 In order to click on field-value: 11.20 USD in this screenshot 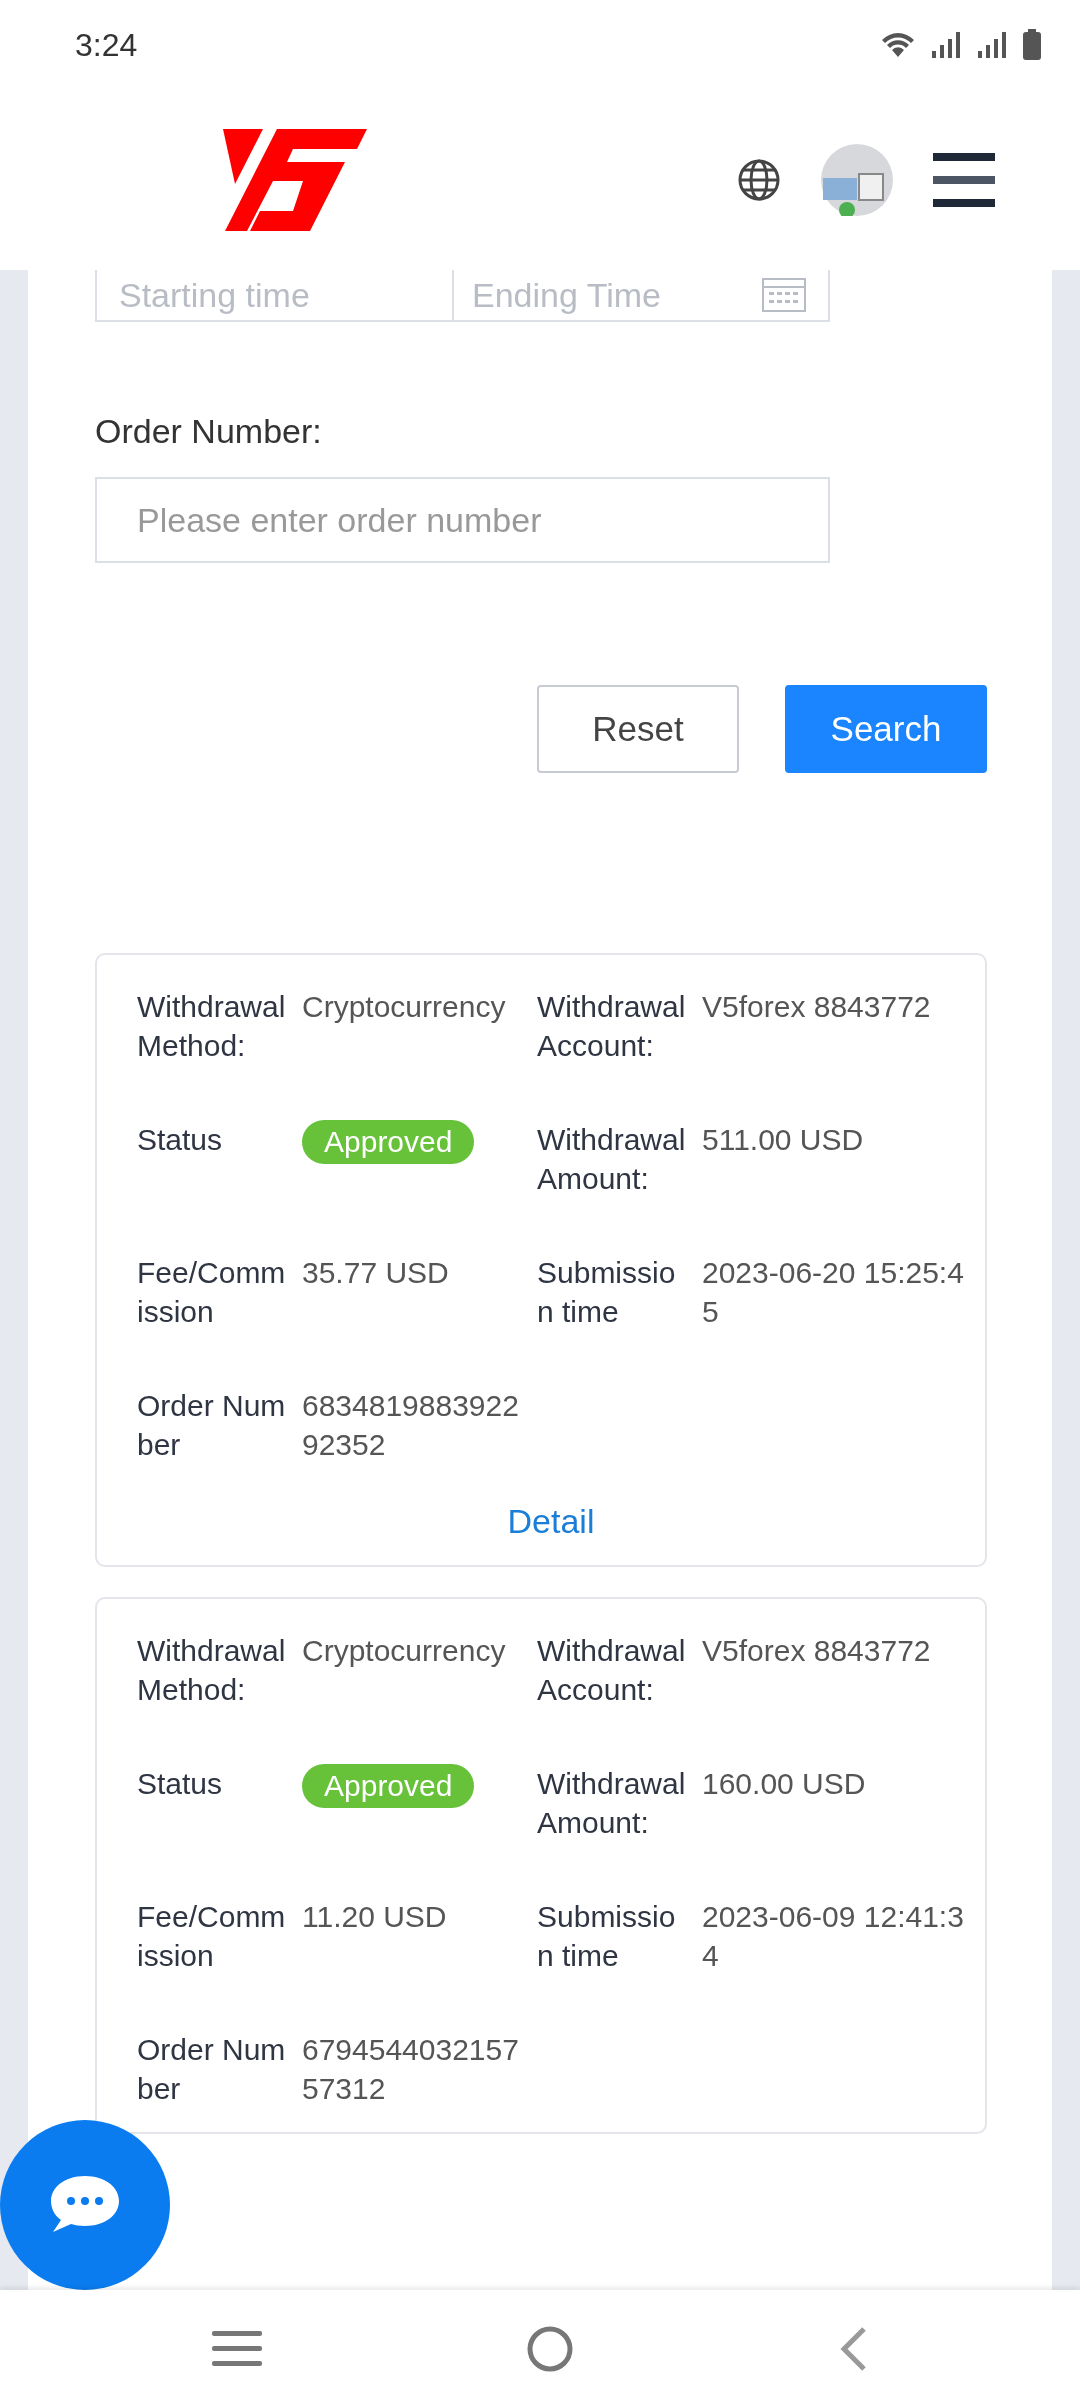, I will do `click(375, 1917)`.